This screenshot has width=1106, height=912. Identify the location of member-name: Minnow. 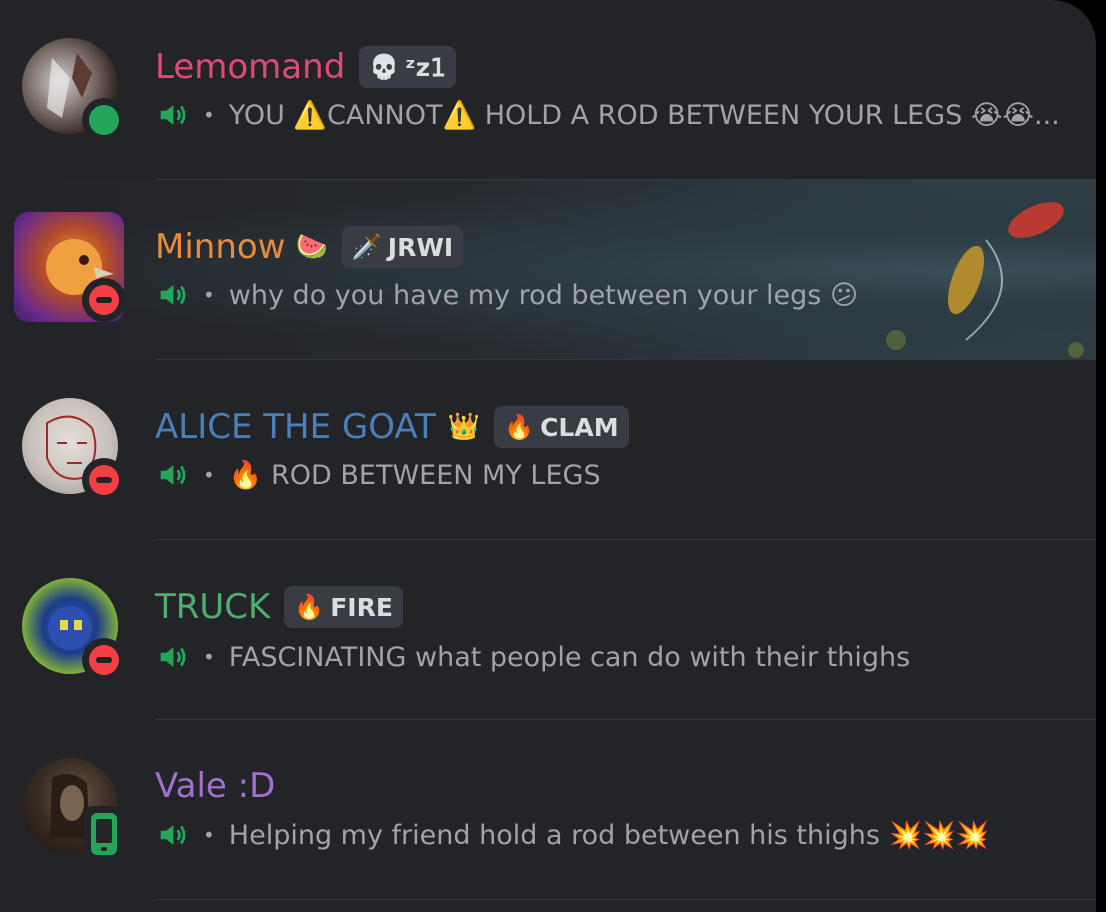
(220, 247).